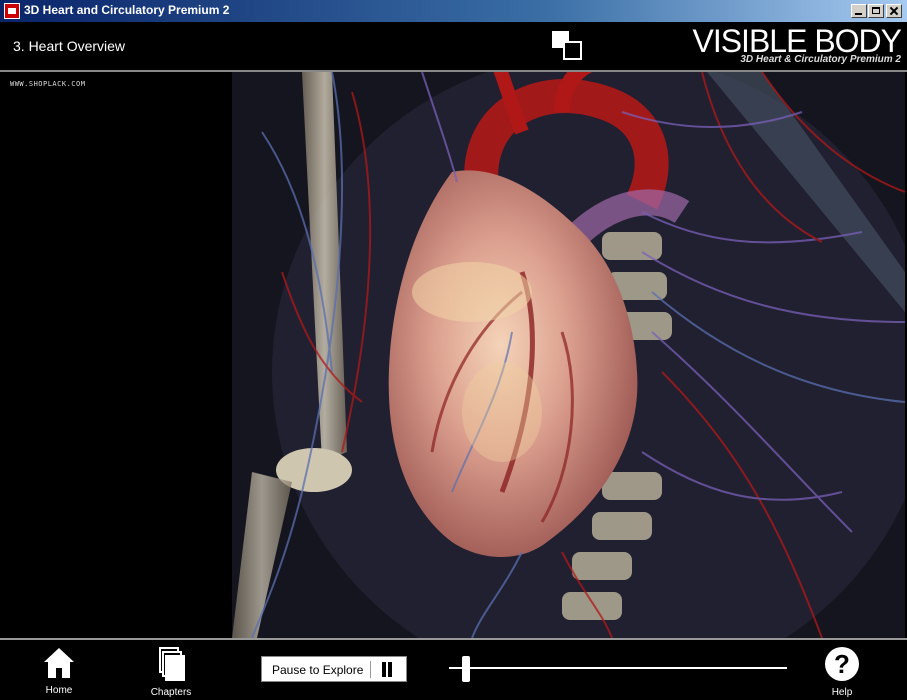  What do you see at coordinates (171, 692) in the screenshot?
I see `chapters-label: Chapters` at bounding box center [171, 692].